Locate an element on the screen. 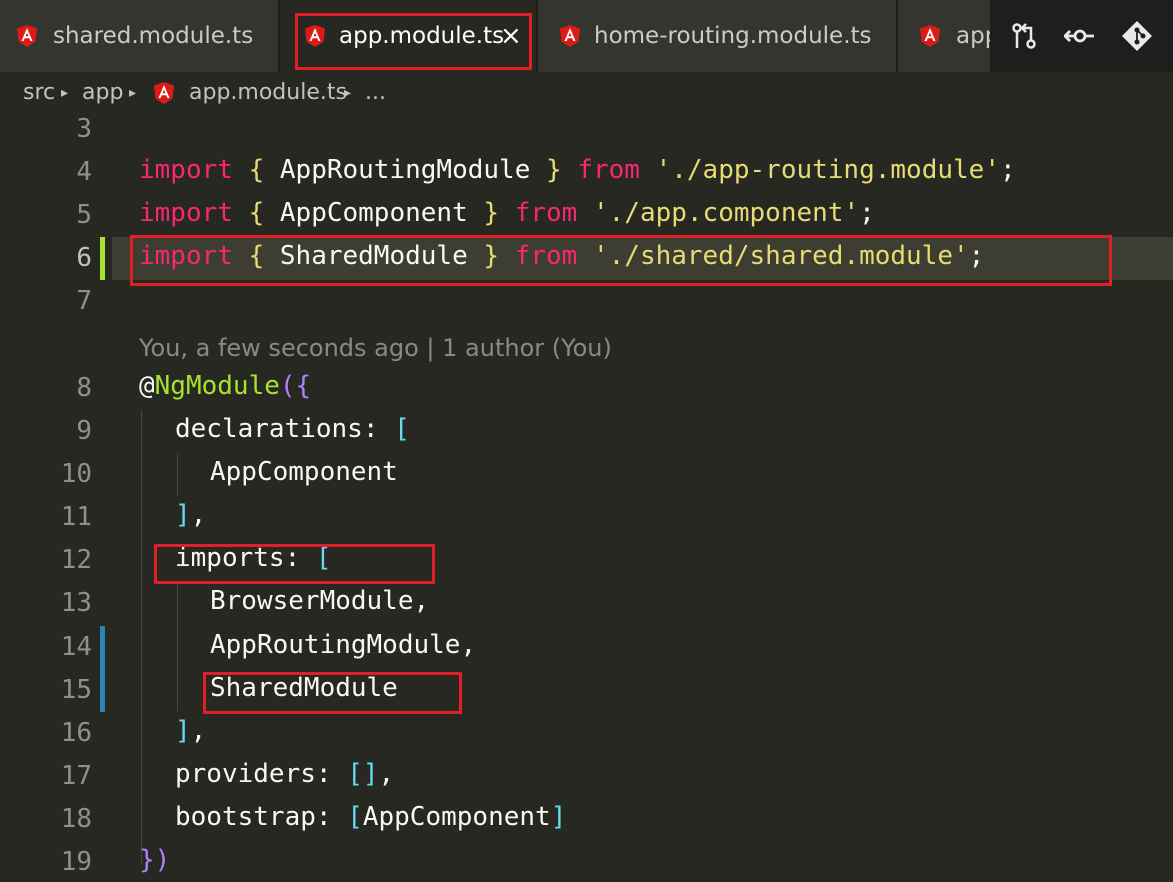  decorator-name: NgModule is located at coordinates (217, 386).